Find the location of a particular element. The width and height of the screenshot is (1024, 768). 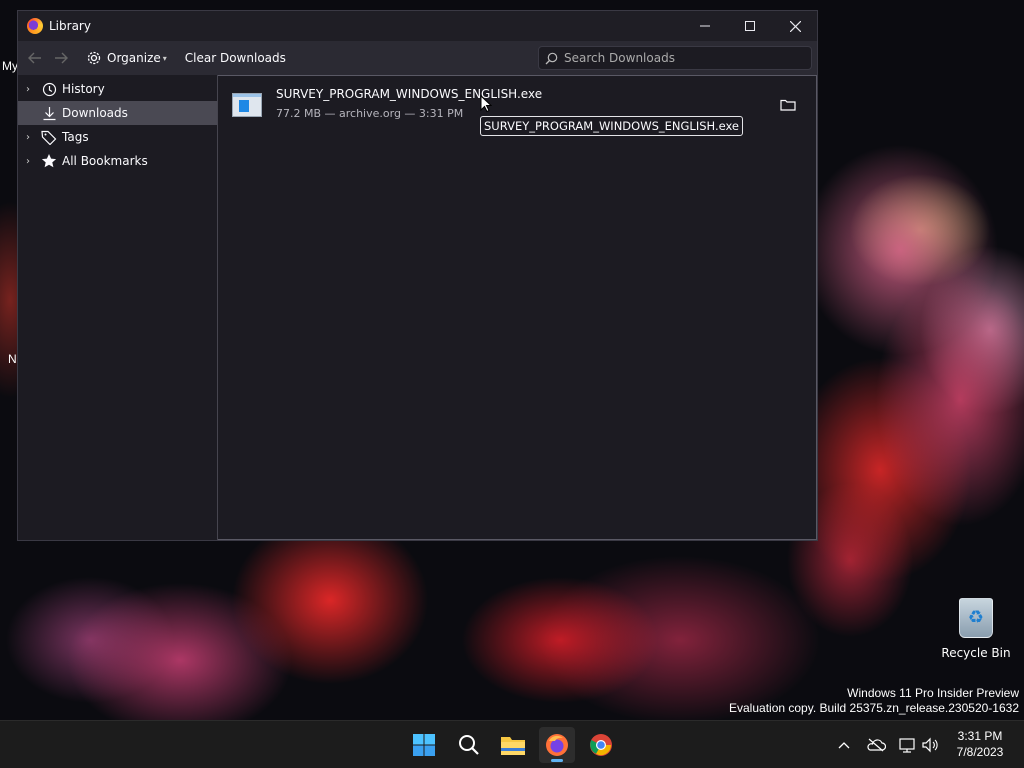

star-icon is located at coordinates (49, 161).